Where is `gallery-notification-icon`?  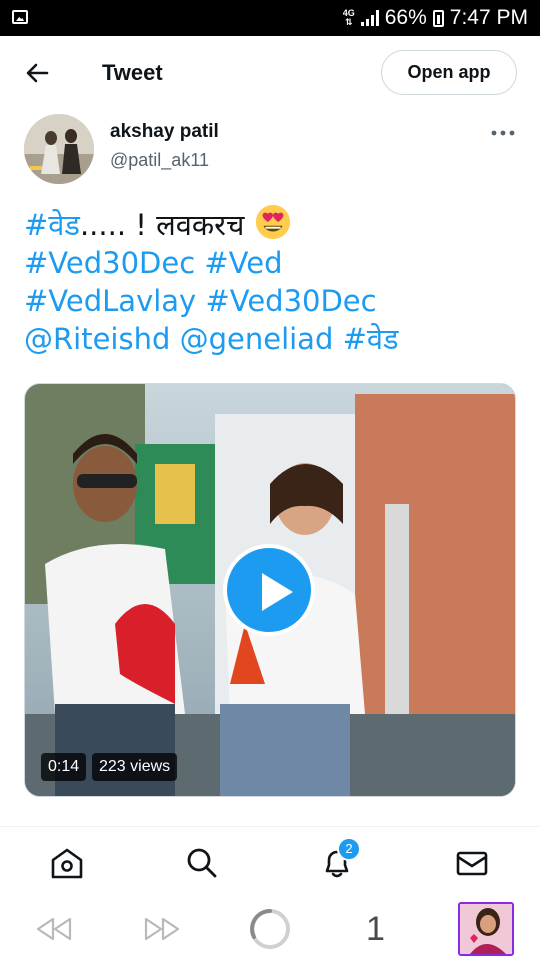
gallery-notification-icon is located at coordinates (20, 17).